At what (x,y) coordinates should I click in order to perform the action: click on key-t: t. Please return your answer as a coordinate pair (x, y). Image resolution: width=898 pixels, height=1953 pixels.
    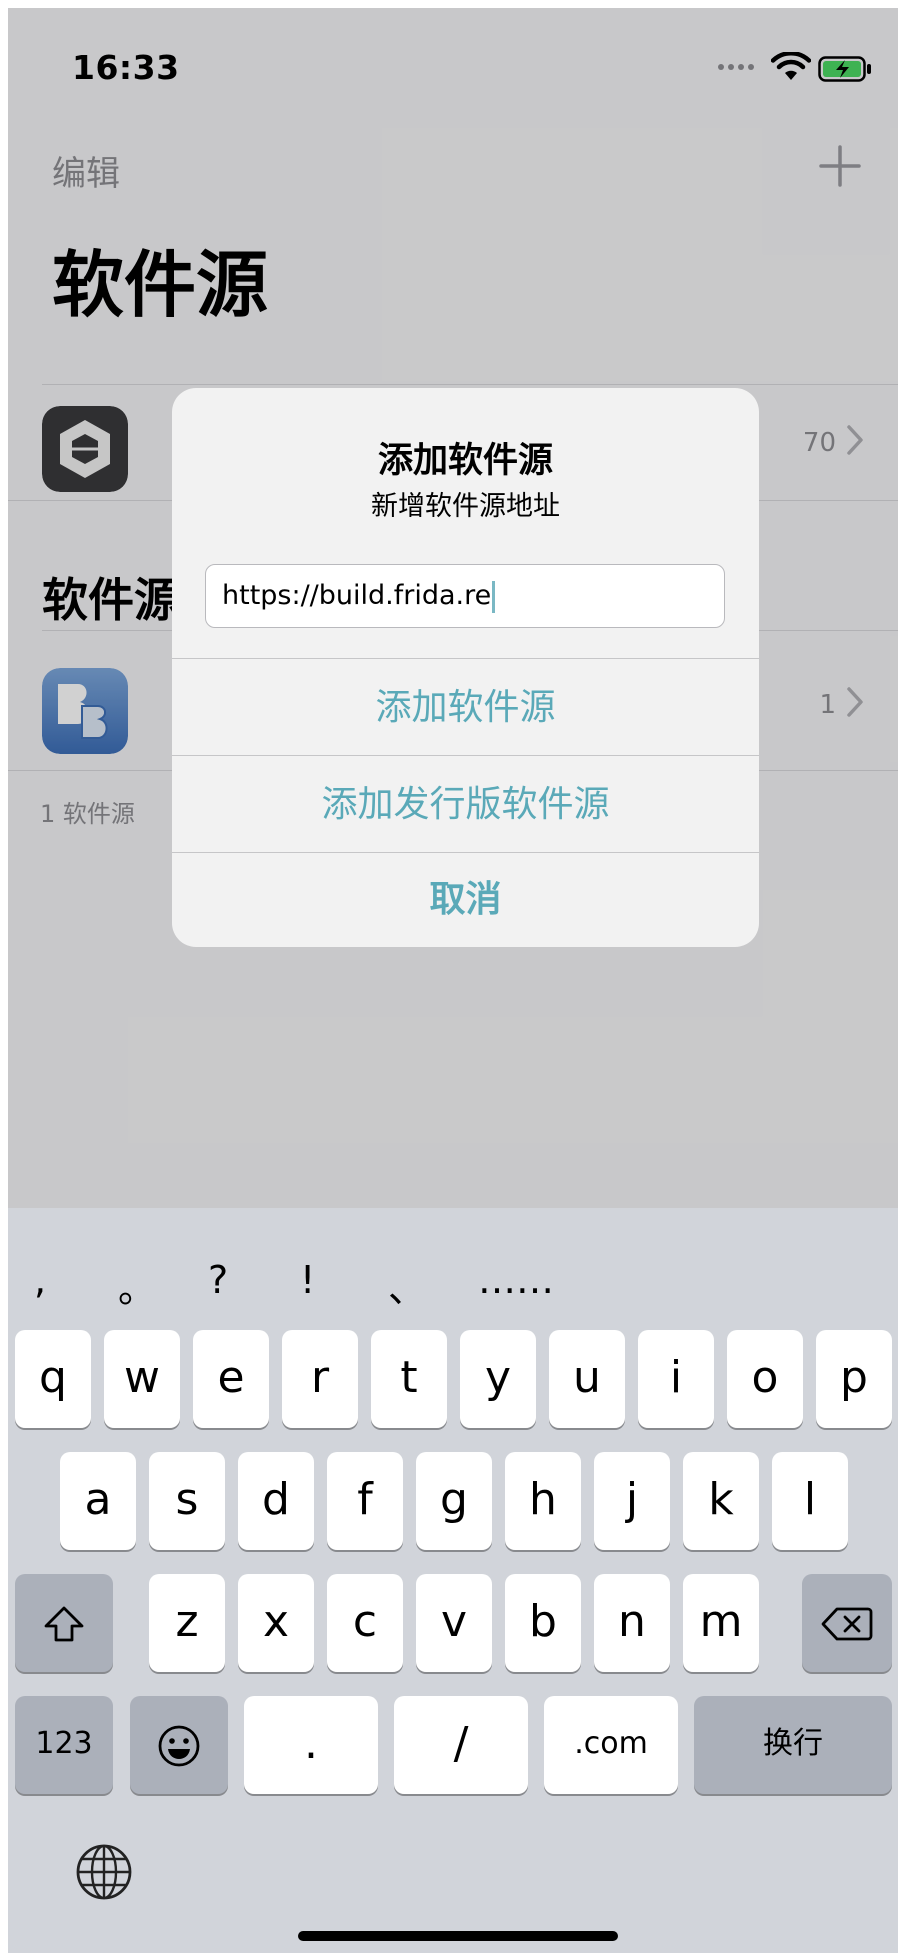
    Looking at the image, I should click on (409, 1379).